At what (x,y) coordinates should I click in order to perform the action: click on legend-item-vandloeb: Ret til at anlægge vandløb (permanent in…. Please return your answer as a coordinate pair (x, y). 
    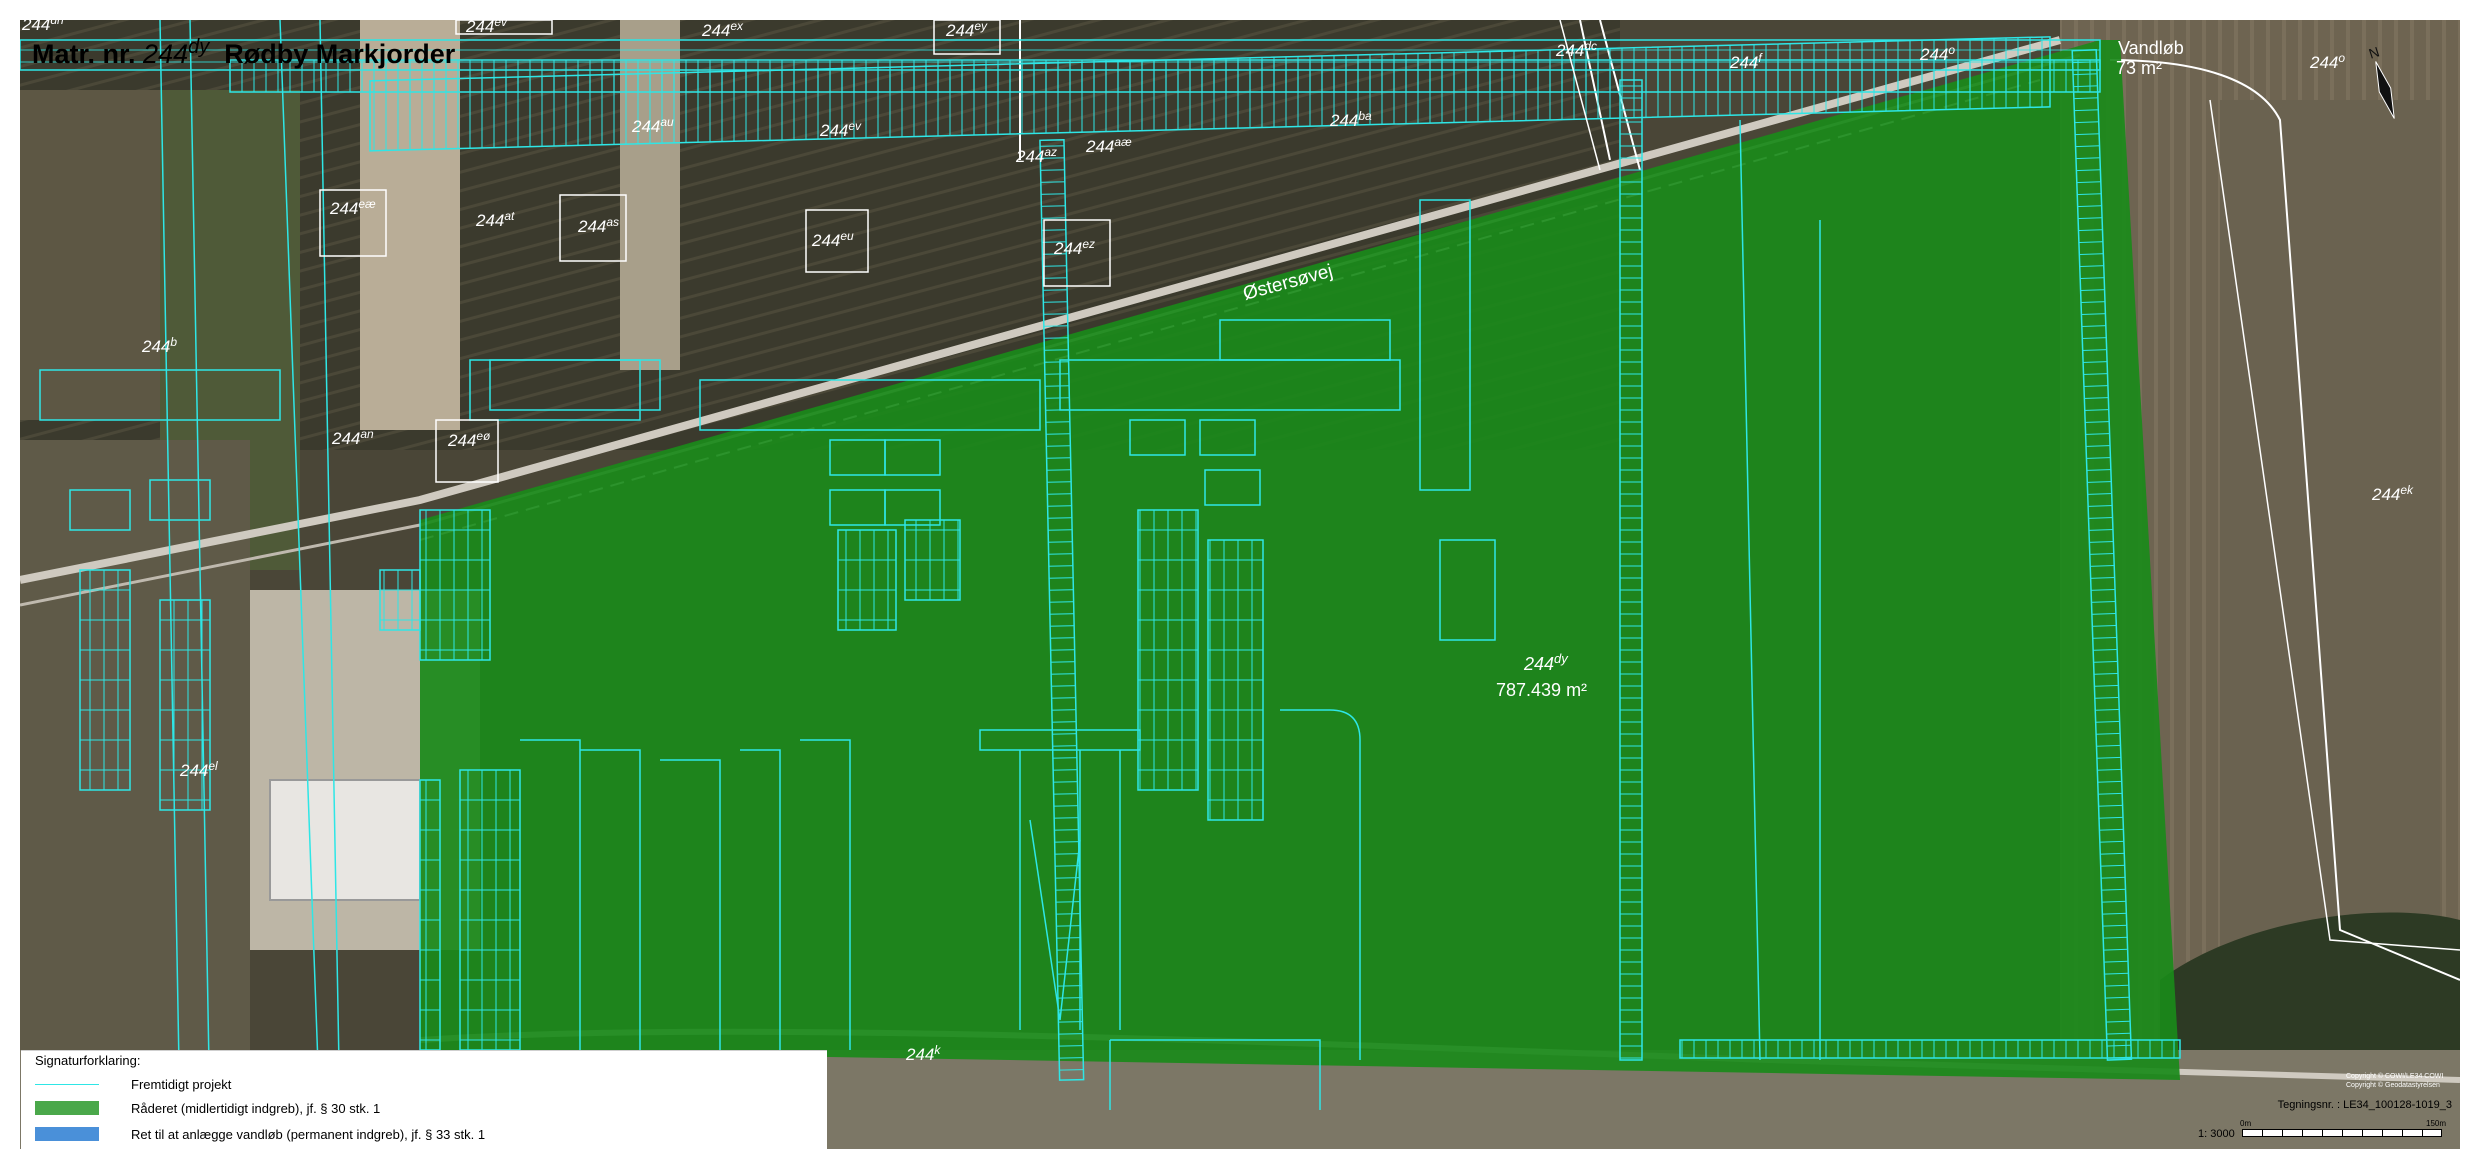
    Looking at the image, I should click on (260, 1134).